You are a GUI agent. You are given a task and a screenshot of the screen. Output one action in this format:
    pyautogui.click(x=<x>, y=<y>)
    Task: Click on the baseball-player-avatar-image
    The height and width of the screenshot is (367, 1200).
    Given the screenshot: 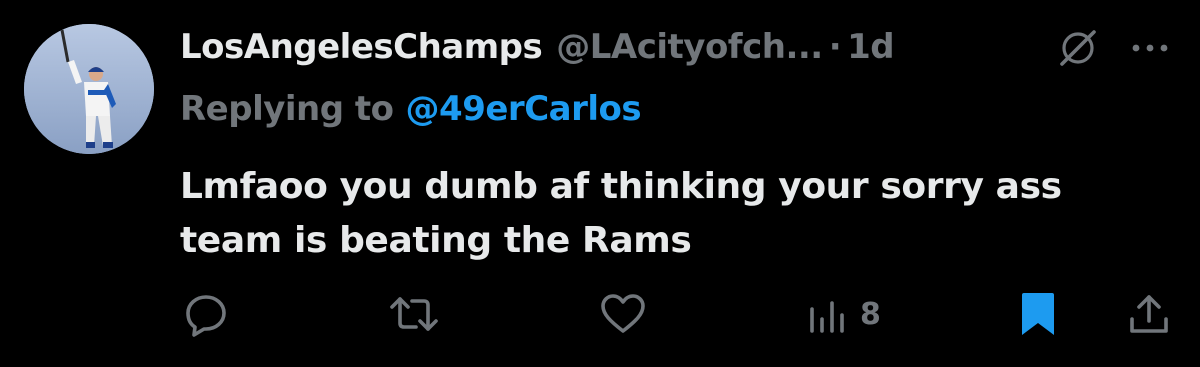 What is the action you would take?
    pyautogui.click(x=89, y=89)
    